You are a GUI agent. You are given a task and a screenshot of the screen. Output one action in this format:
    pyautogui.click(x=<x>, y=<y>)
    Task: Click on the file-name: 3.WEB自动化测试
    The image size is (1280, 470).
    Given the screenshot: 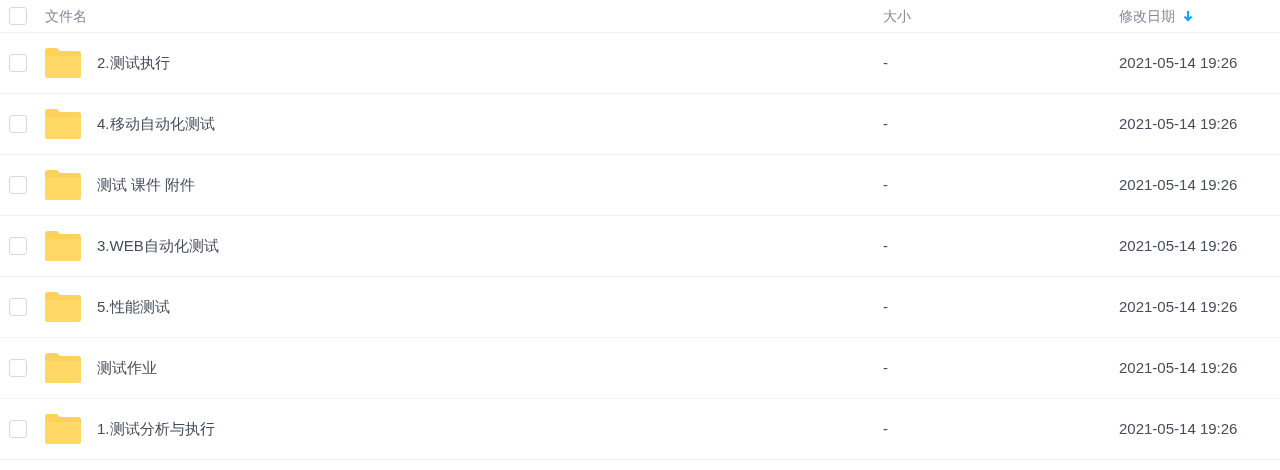 What is the action you would take?
    pyautogui.click(x=158, y=246)
    